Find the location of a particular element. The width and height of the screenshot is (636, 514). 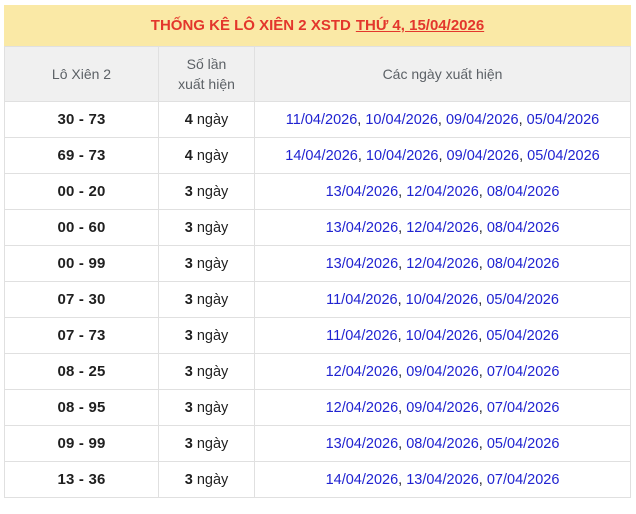

dates-cell: 14/04/2026, 13/04/2026, 07/04/2026 is located at coordinates (442, 479).